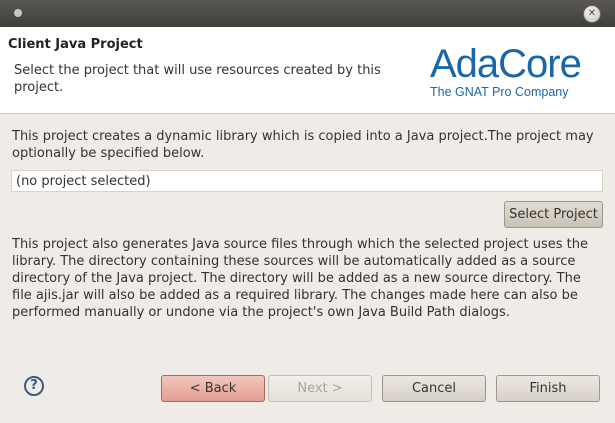 The width and height of the screenshot is (615, 423). I want to click on next-button: Next >, so click(320, 388).